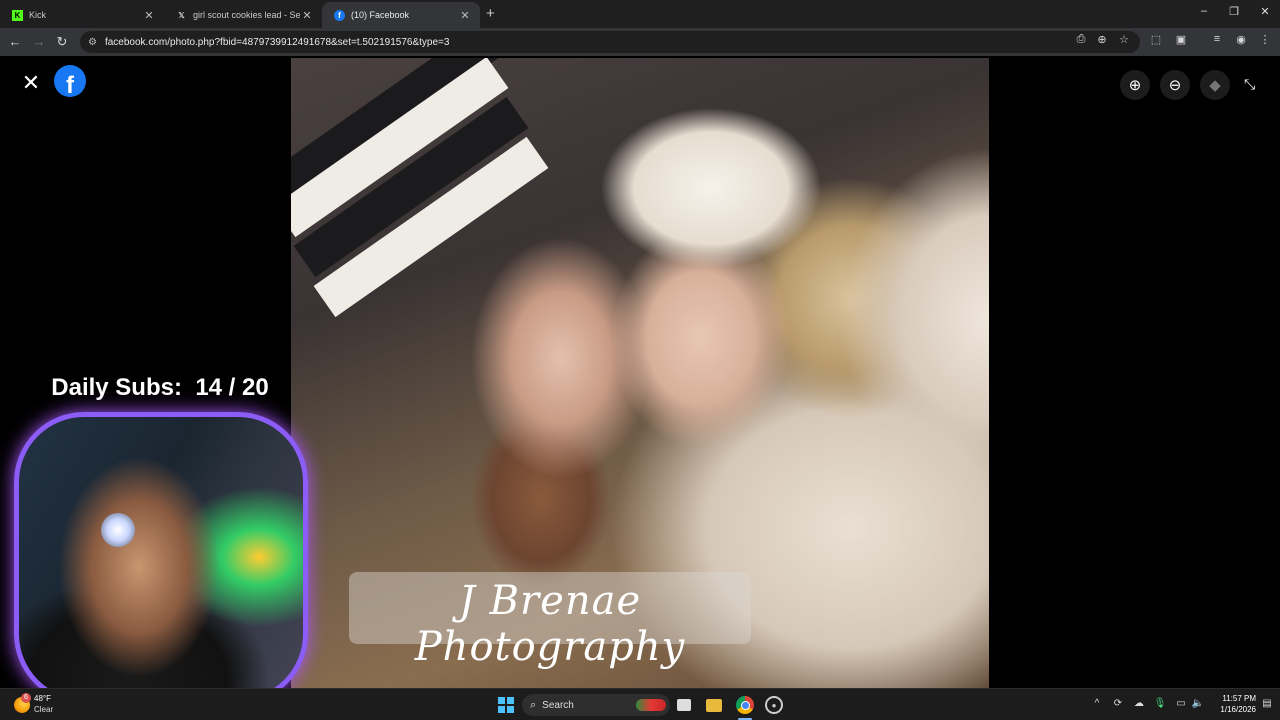 The image size is (1280, 720). I want to click on tab-title: girl scout cookies lead - Search, so click(246, 15).